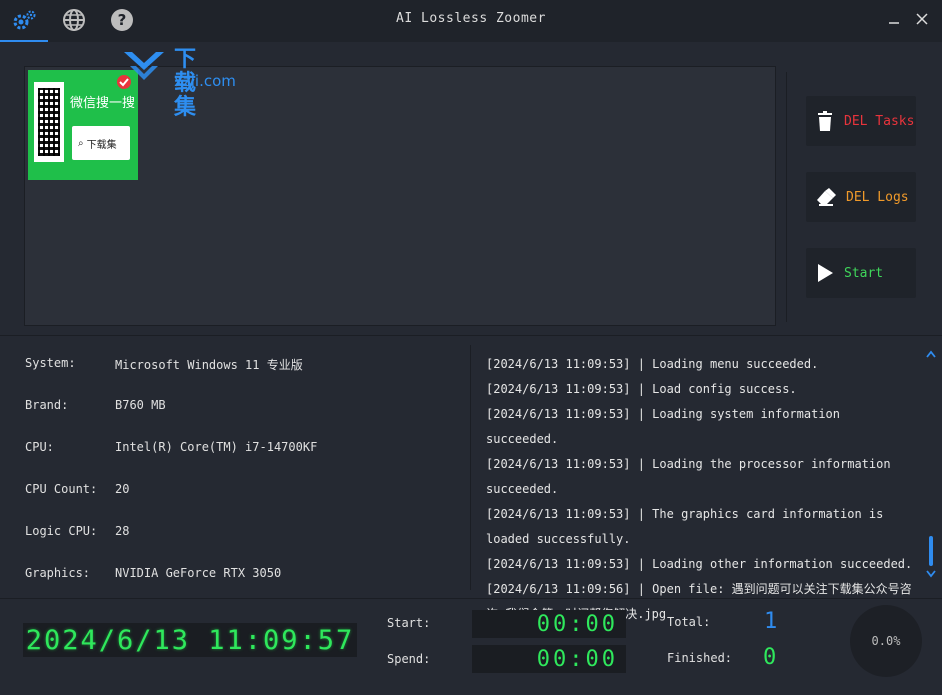  What do you see at coordinates (235, 408) in the screenshot?
I see `info-row-brand: Brand: B760 MB` at bounding box center [235, 408].